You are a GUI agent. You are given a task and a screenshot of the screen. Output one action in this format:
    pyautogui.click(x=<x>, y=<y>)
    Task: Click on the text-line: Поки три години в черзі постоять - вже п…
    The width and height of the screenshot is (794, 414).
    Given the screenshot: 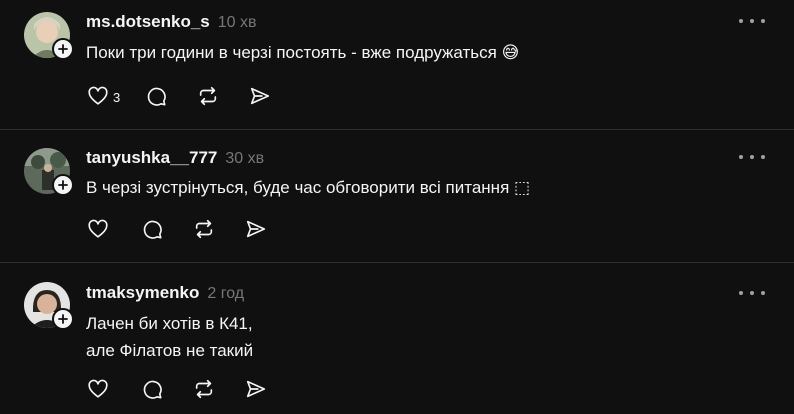 What is the action you would take?
    pyautogui.click(x=303, y=52)
    